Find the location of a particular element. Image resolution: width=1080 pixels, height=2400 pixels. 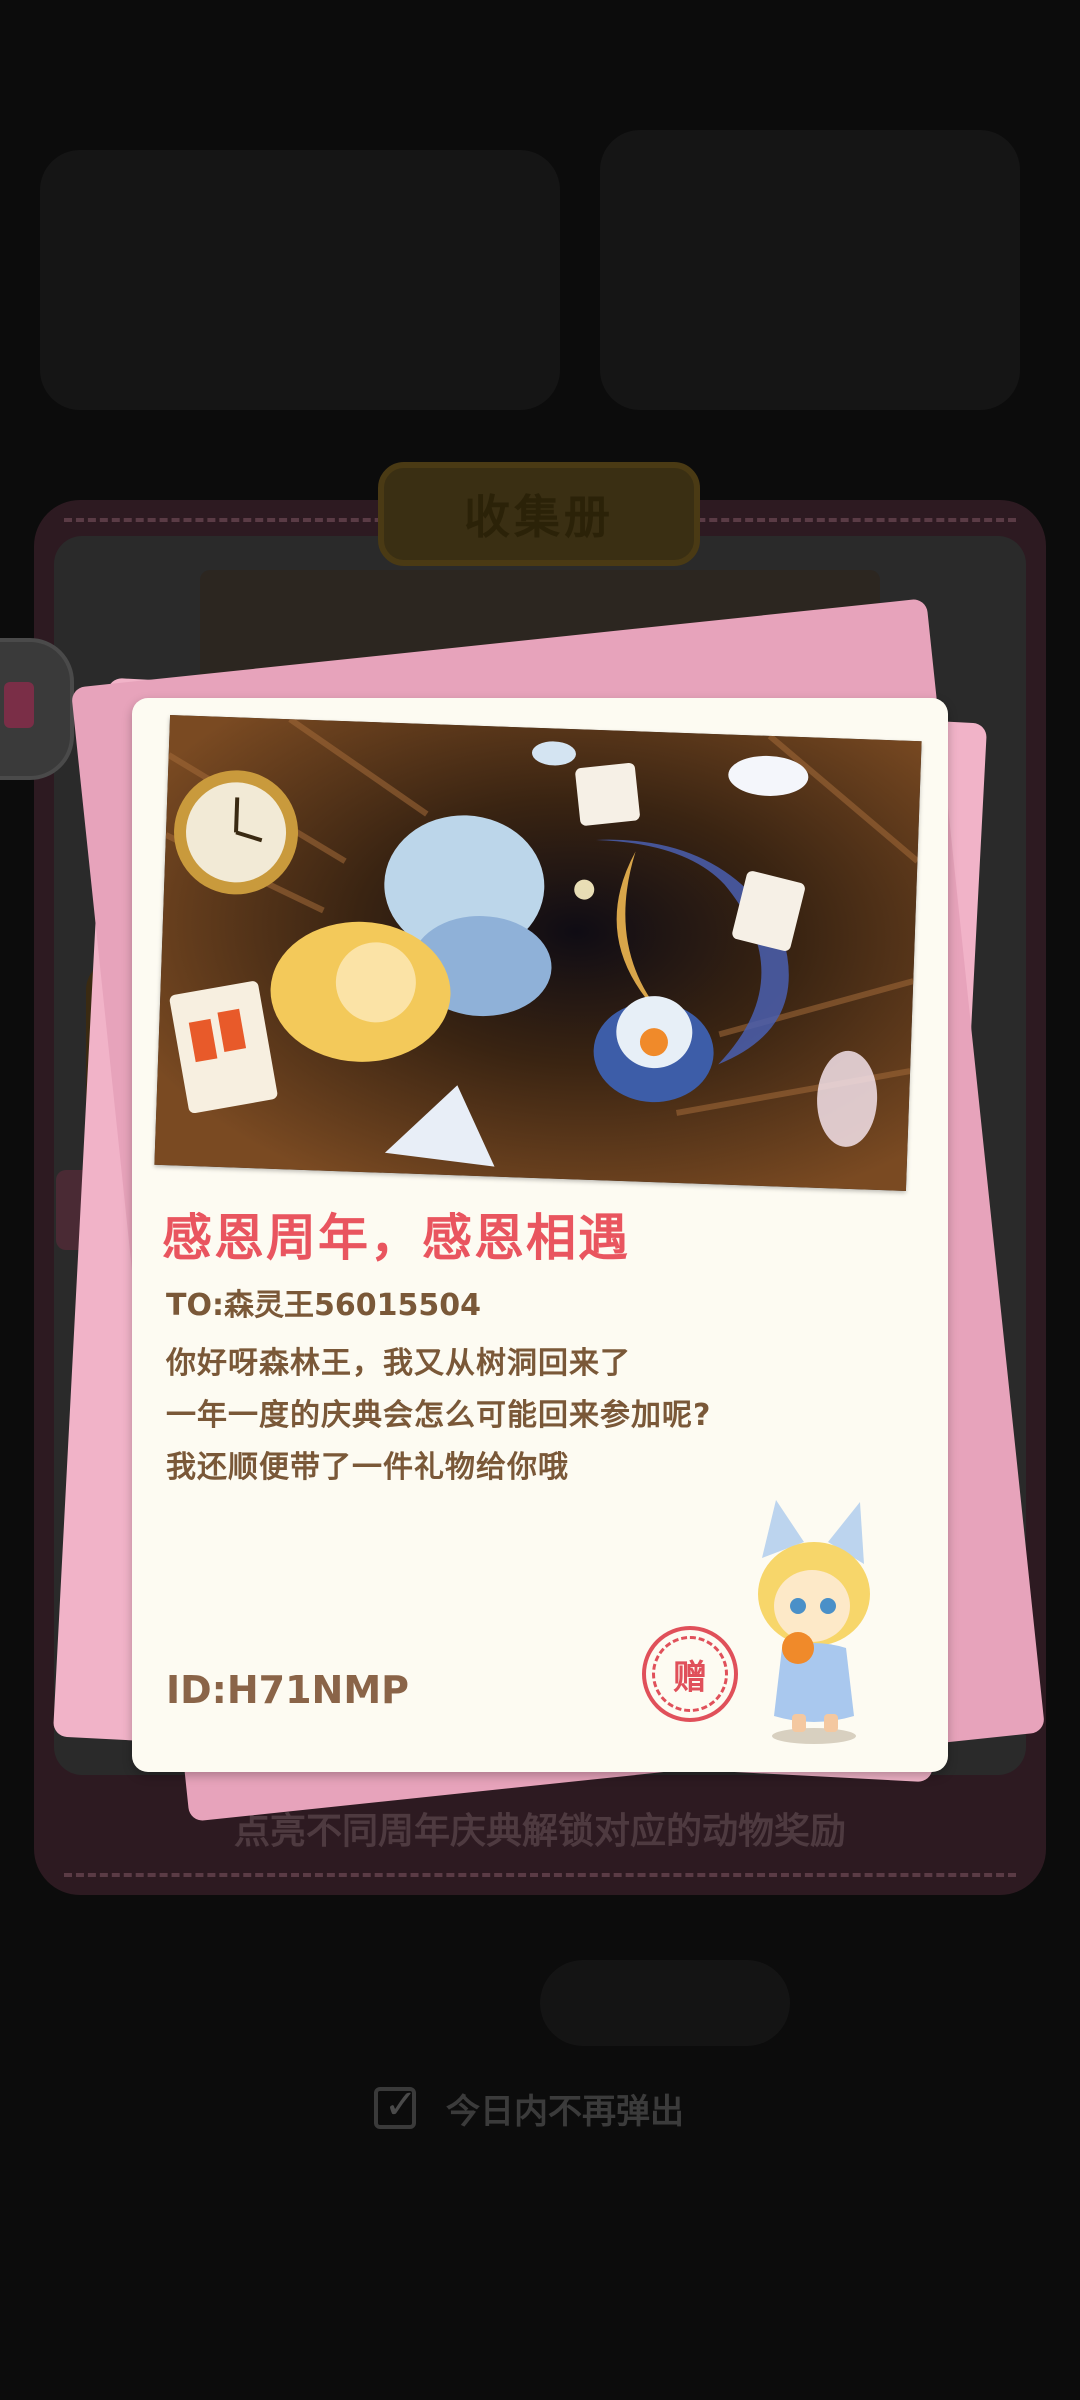

bunny-mascot-icon is located at coordinates (814, 1622).